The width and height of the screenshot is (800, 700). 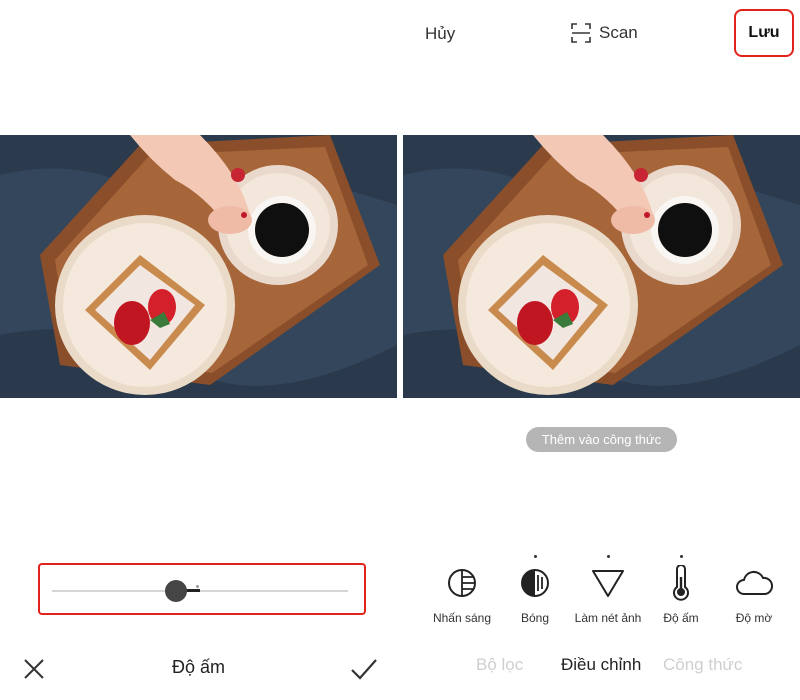 What do you see at coordinates (499, 665) in the screenshot?
I see `tab-filters: Bộ lọc` at bounding box center [499, 665].